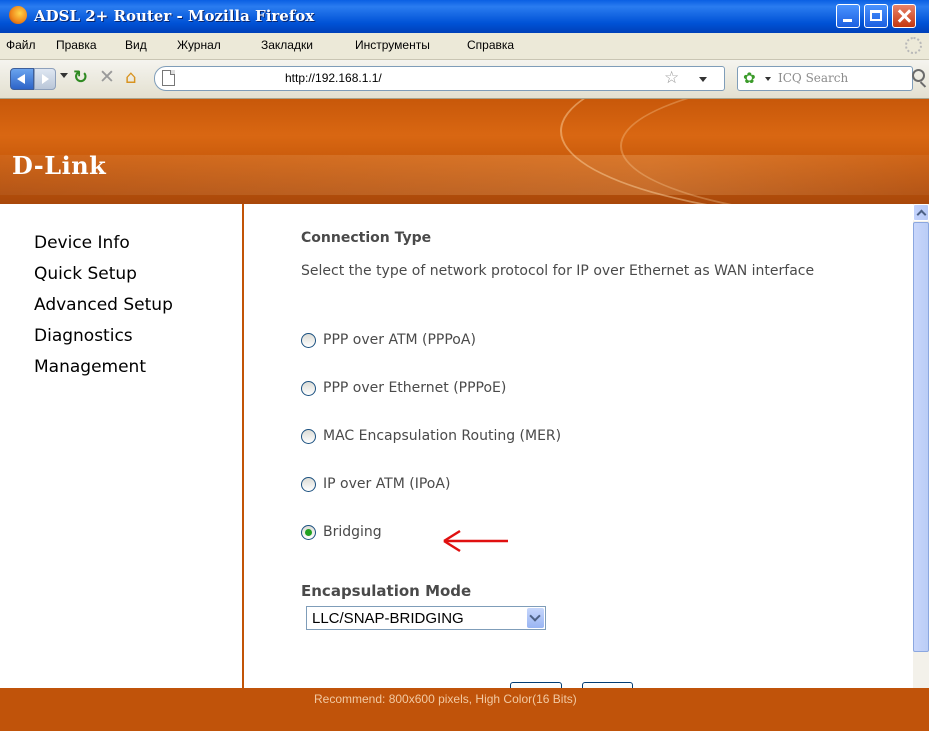  Describe the element at coordinates (82, 78) in the screenshot. I see `reload-icon: ↻` at that location.